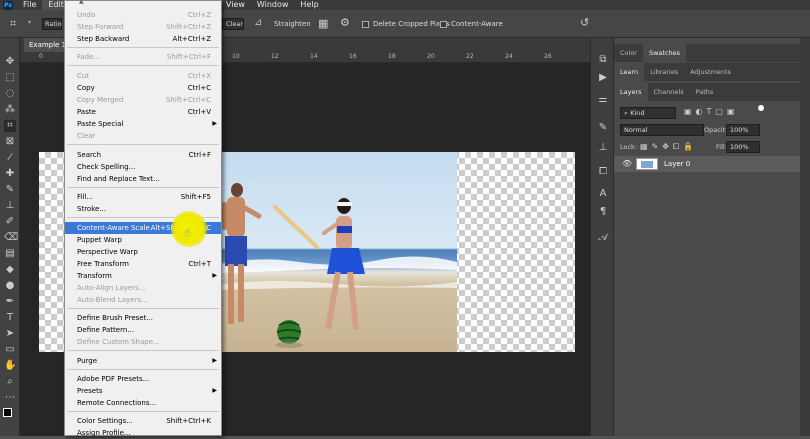 This screenshot has height=439, width=810. I want to click on dodge-tool-icon: ●, so click(10, 286).